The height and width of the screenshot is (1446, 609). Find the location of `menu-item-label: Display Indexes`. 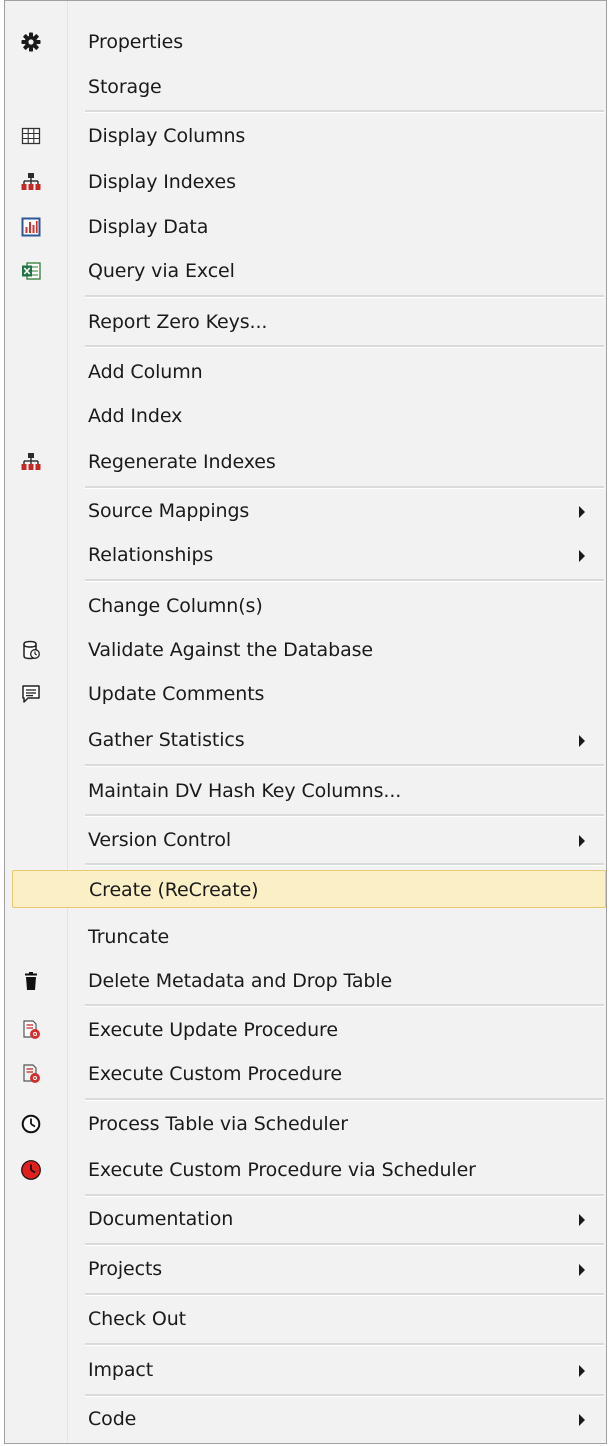

menu-item-label: Display Indexes is located at coordinates (162, 182).